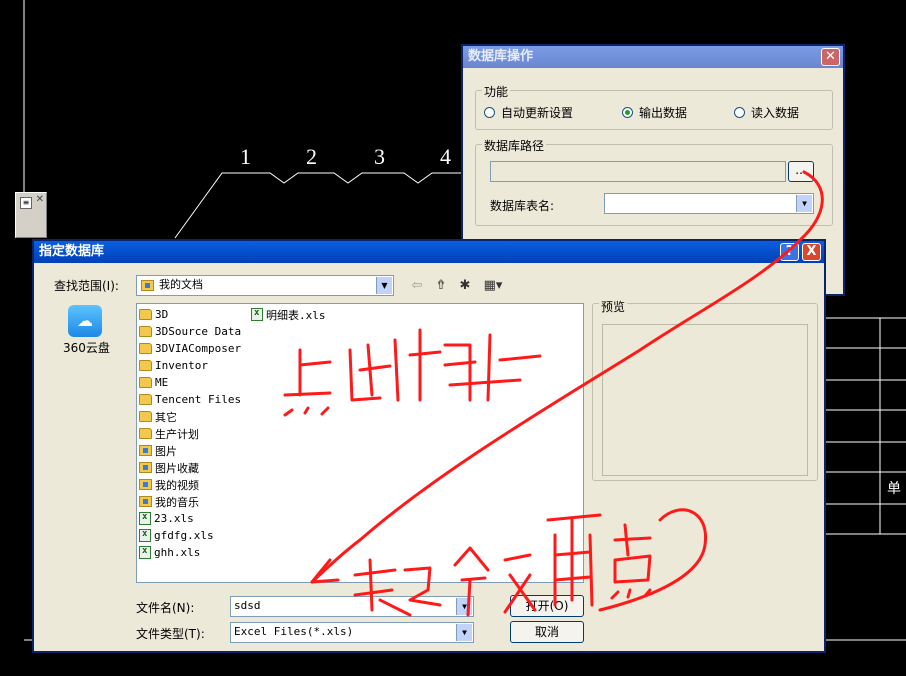 This screenshot has width=906, height=676. I want to click on file-name: 其它, so click(166, 417).